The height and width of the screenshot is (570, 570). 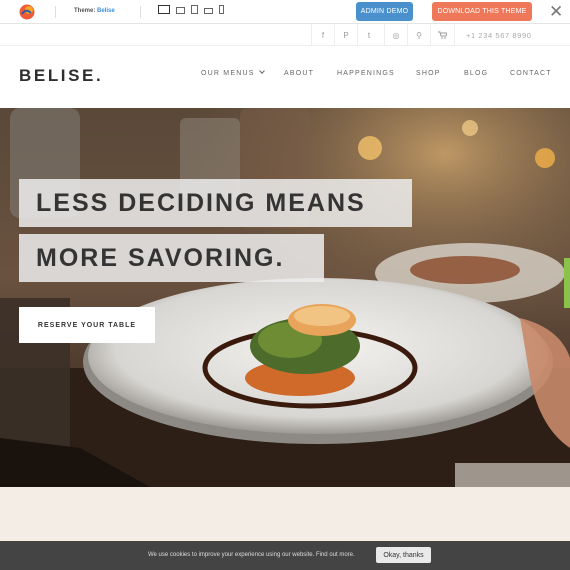 I want to click on nav-happenings: HAPPENINGS, so click(x=366, y=73).